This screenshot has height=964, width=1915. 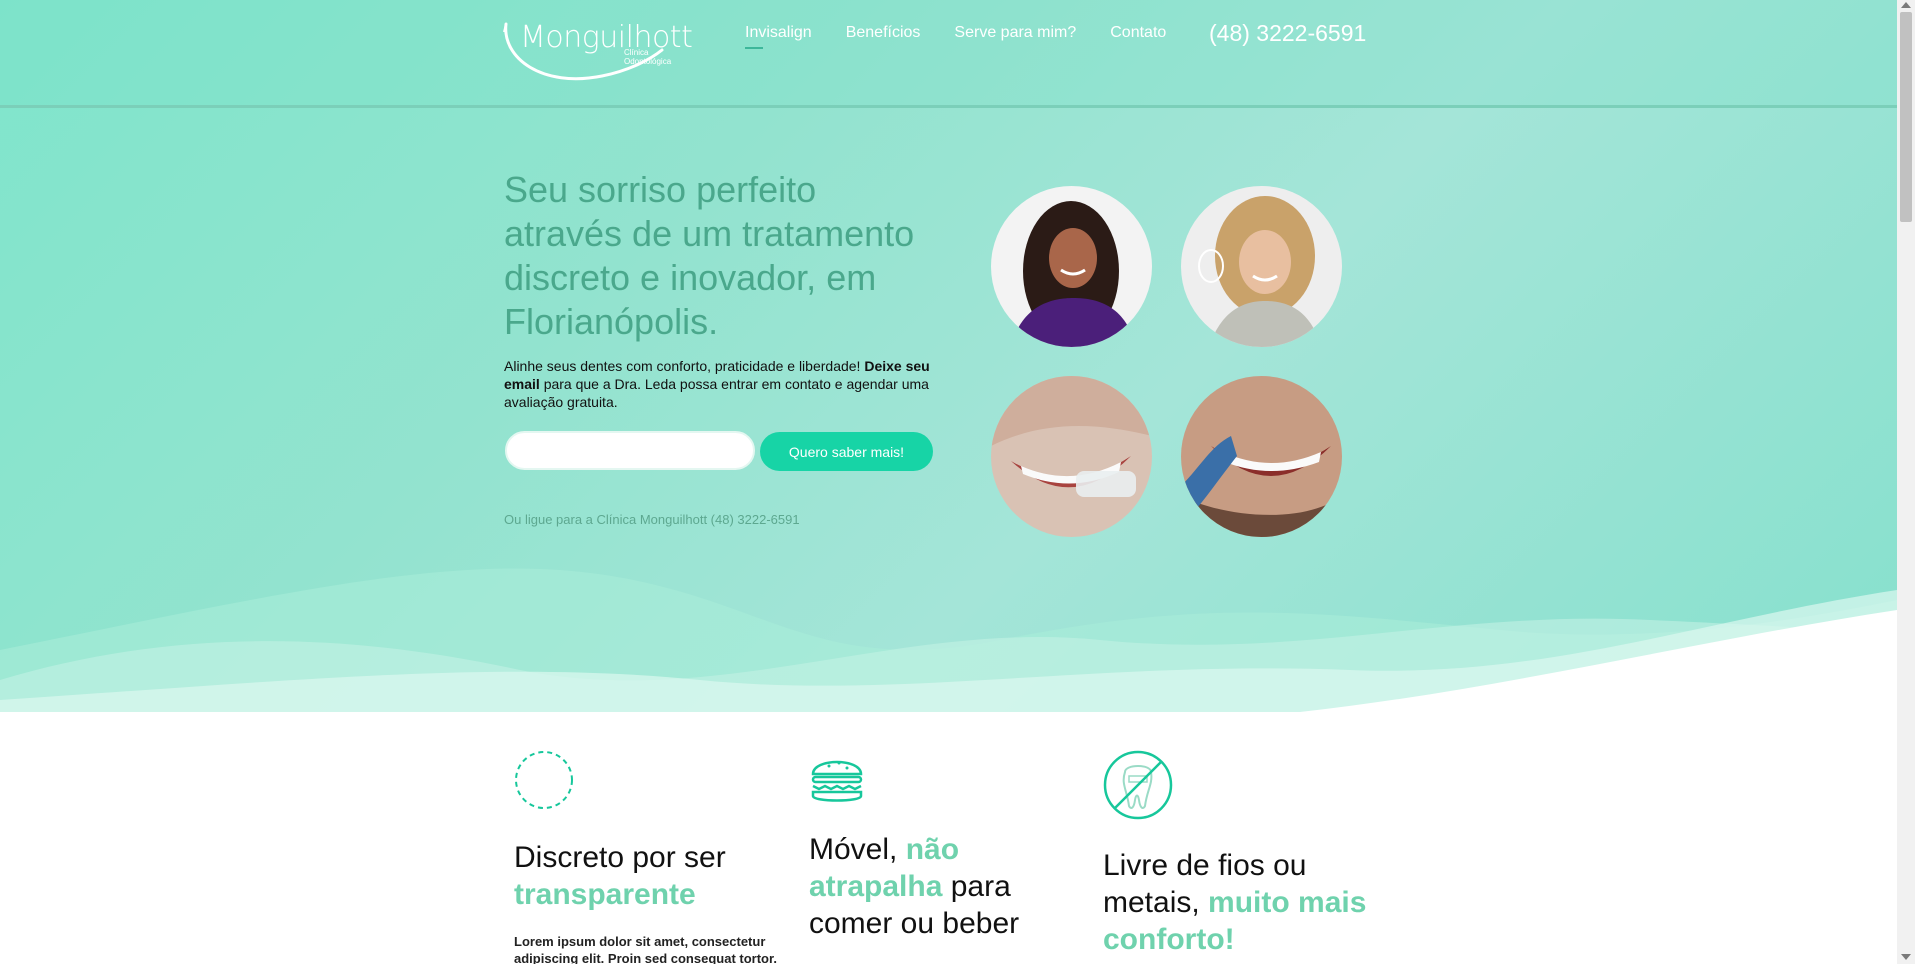 What do you see at coordinates (1071, 266) in the screenshot?
I see `photo-woman-curly-hair` at bounding box center [1071, 266].